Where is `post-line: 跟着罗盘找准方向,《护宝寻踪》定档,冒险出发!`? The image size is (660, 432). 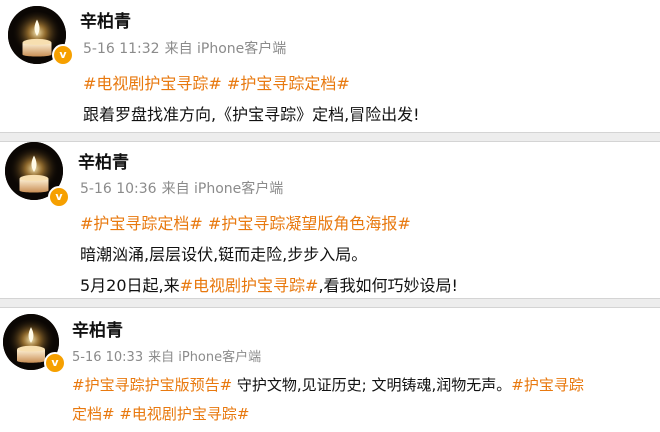 post-line: 跟着罗盘找准方向,《护宝寻踪》定档,冒险出发! is located at coordinates (251, 114).